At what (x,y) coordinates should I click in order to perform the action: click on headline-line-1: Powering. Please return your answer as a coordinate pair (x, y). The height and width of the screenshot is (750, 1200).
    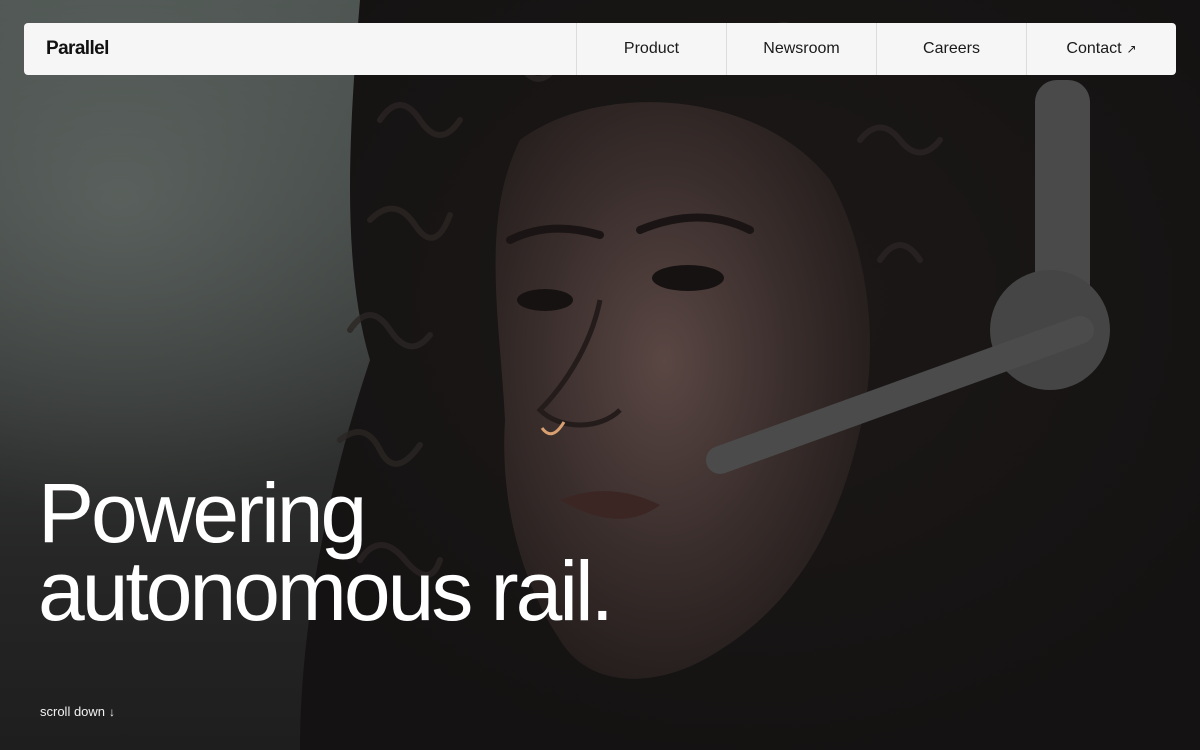
    Looking at the image, I should click on (202, 513).